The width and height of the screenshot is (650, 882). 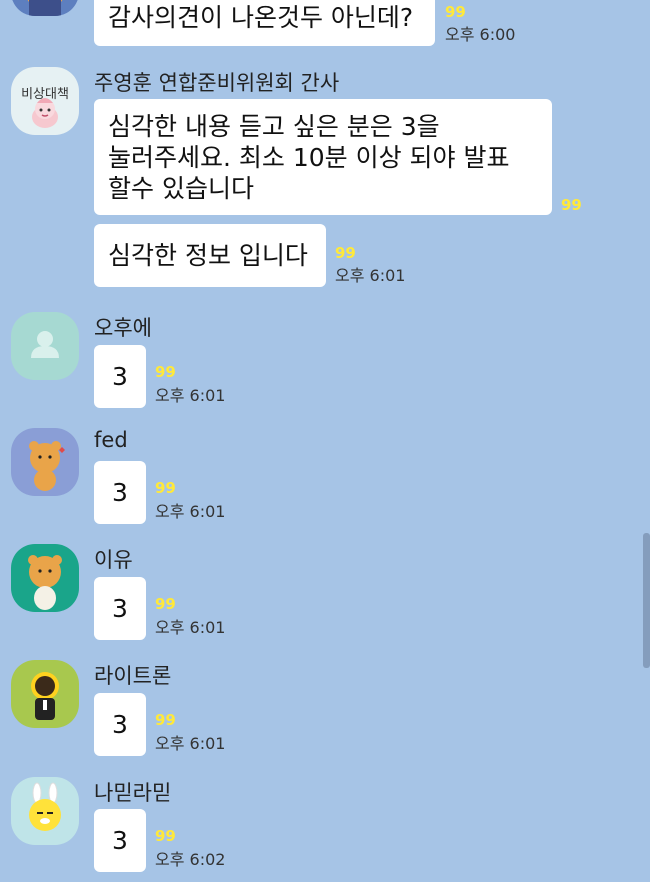 What do you see at coordinates (123, 328) in the screenshot?
I see `sender-name: 오후에` at bounding box center [123, 328].